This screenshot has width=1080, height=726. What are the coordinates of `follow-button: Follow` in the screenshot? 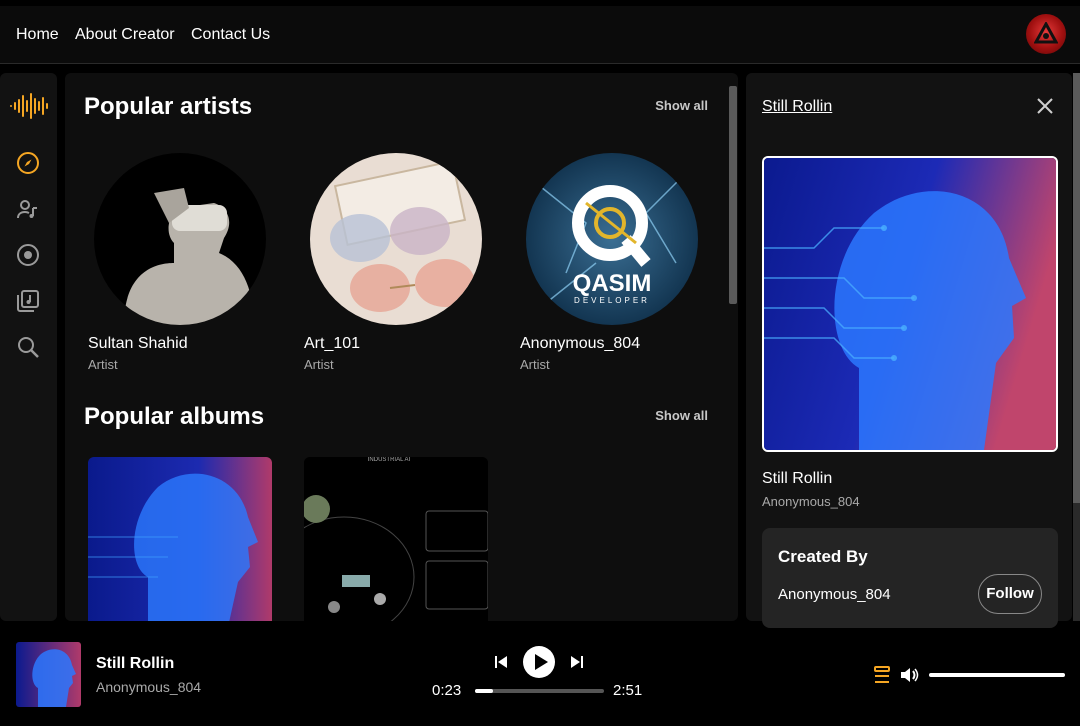 It's located at (1010, 594).